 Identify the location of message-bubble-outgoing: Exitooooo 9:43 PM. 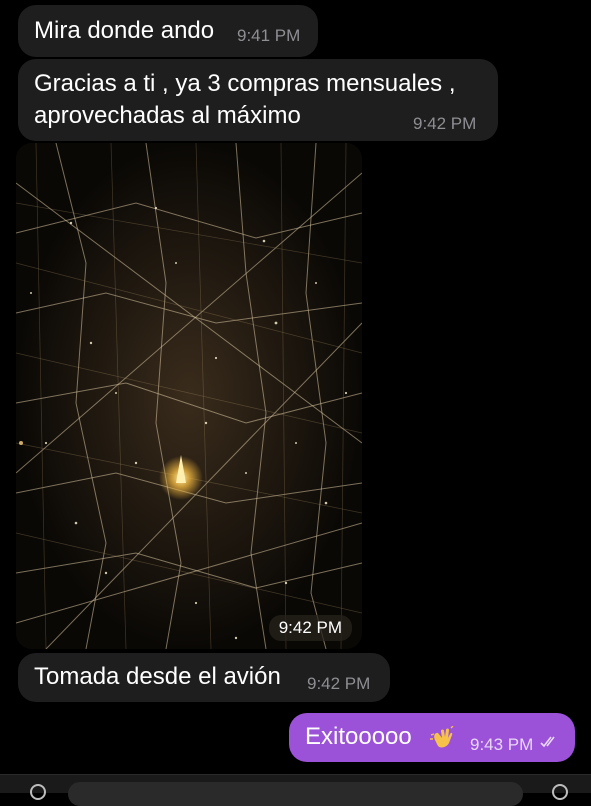
(432, 737).